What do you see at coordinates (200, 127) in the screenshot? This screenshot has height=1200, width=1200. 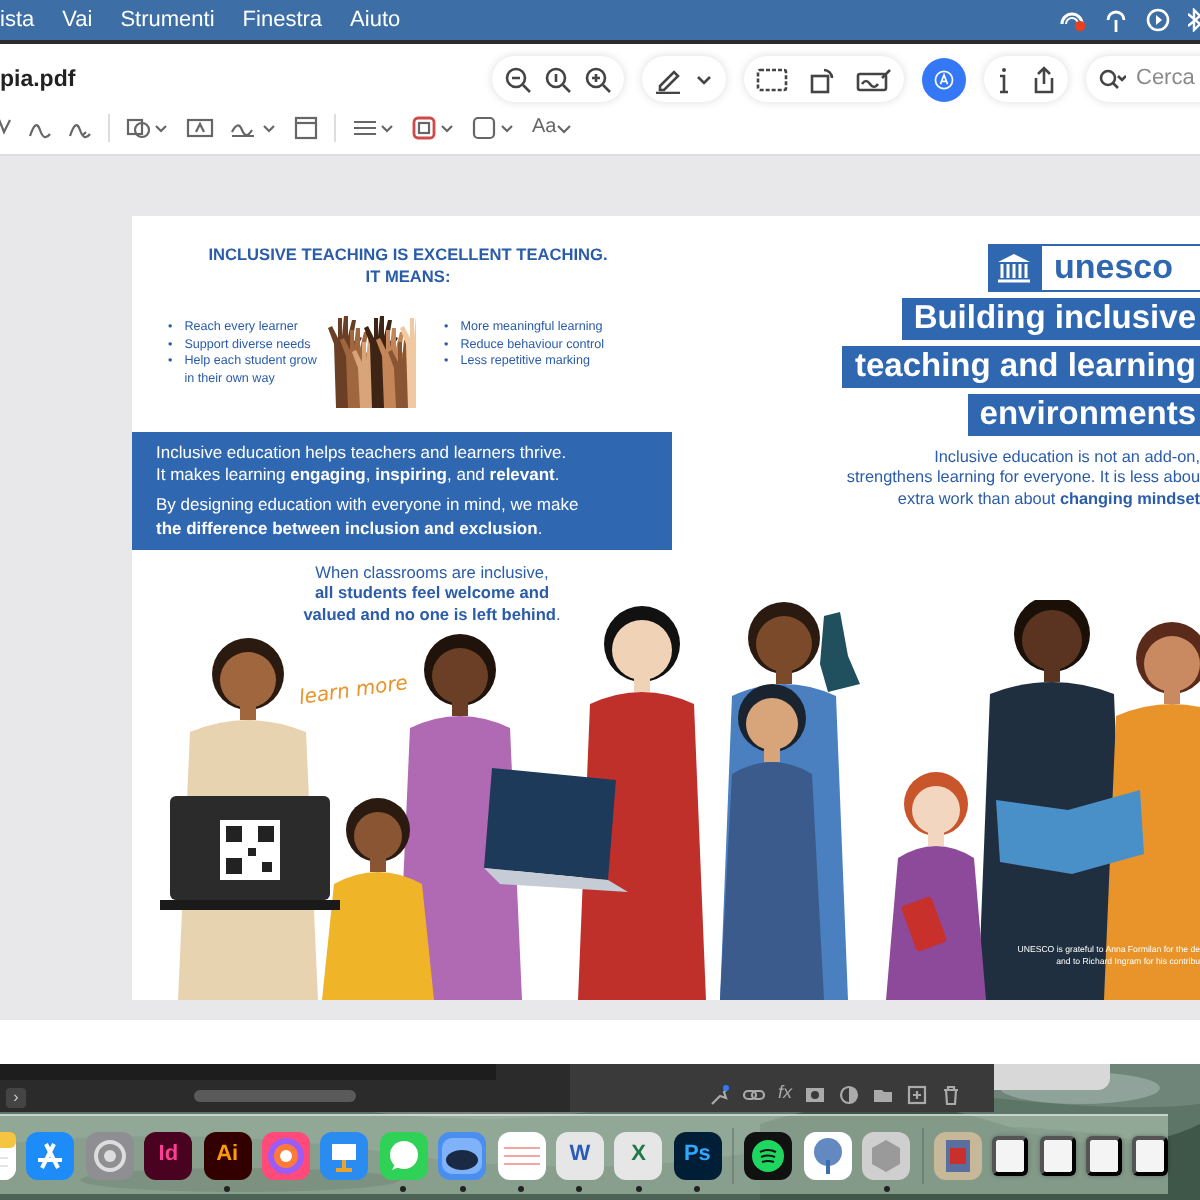 I see `text-box-icon` at bounding box center [200, 127].